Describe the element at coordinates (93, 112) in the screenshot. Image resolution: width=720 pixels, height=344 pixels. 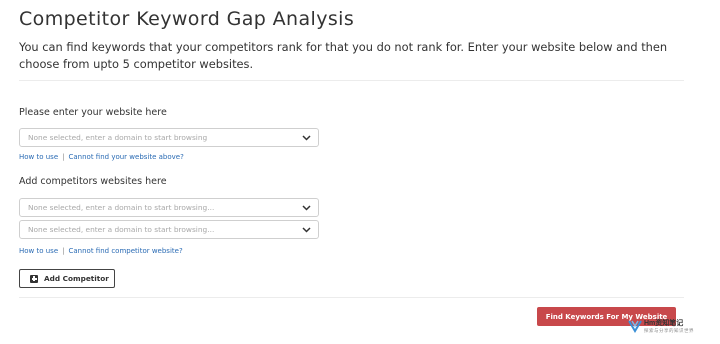
I see `website-label: Please enter your website here` at that location.